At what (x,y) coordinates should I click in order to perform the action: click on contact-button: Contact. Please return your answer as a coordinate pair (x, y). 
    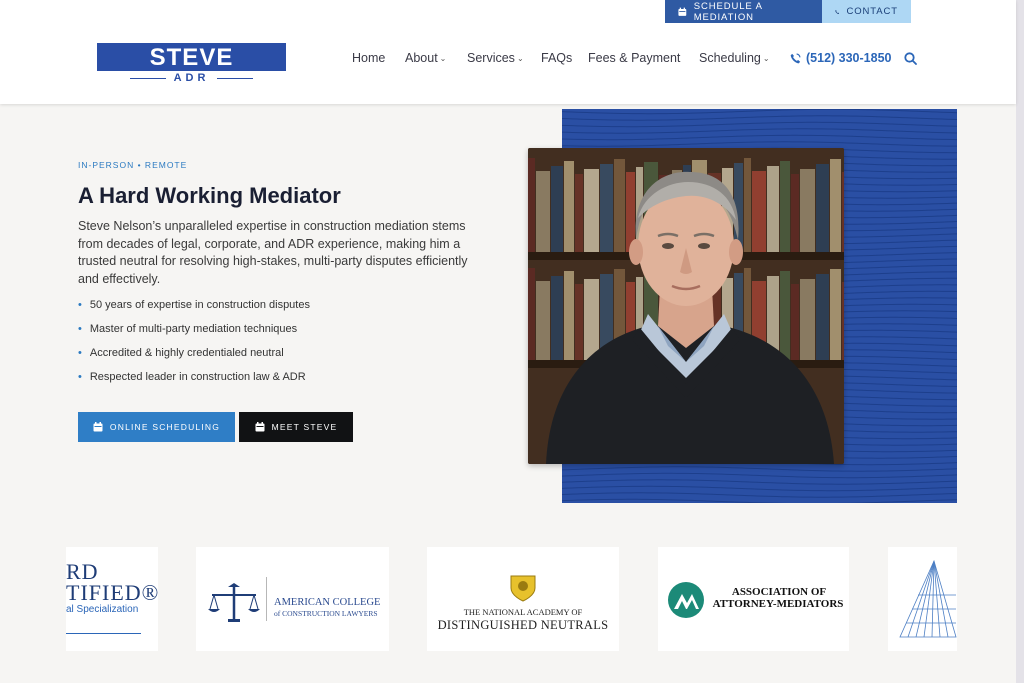
    Looking at the image, I should click on (866, 11).